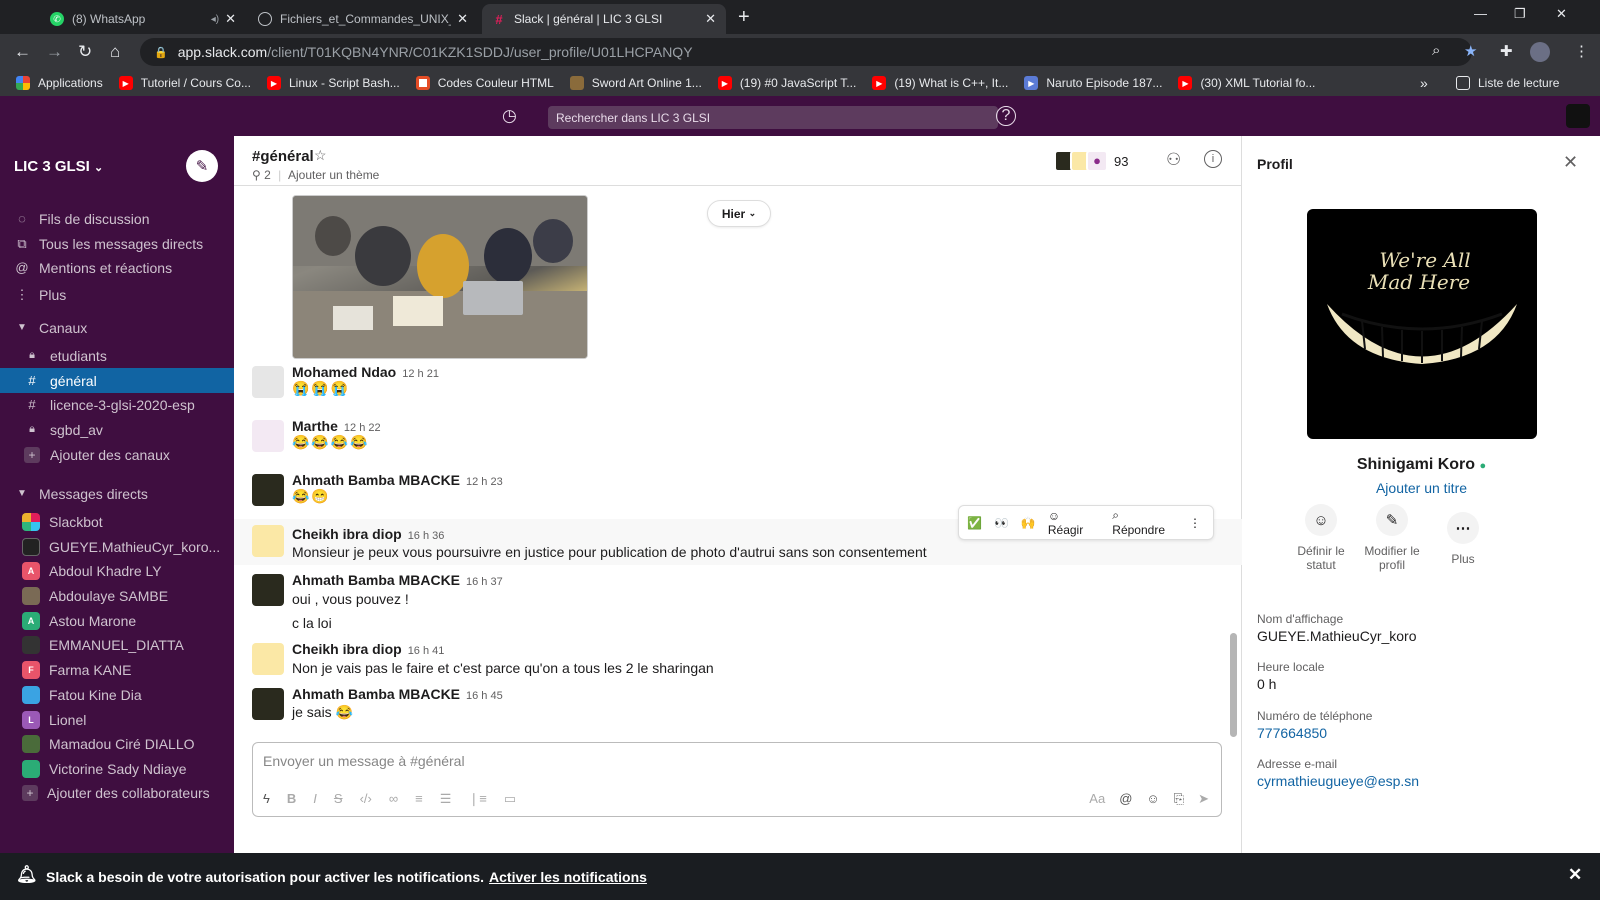  What do you see at coordinates (1338, 781) in the screenshot?
I see `email-link: cyrmathieugueye@esp.sn` at bounding box center [1338, 781].